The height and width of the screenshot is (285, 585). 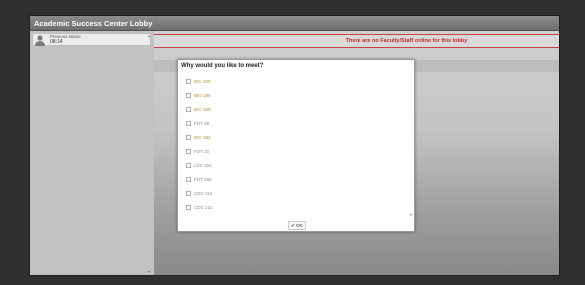 What do you see at coordinates (202, 151) in the screenshot?
I see `reason-option-label: FOT 20` at bounding box center [202, 151].